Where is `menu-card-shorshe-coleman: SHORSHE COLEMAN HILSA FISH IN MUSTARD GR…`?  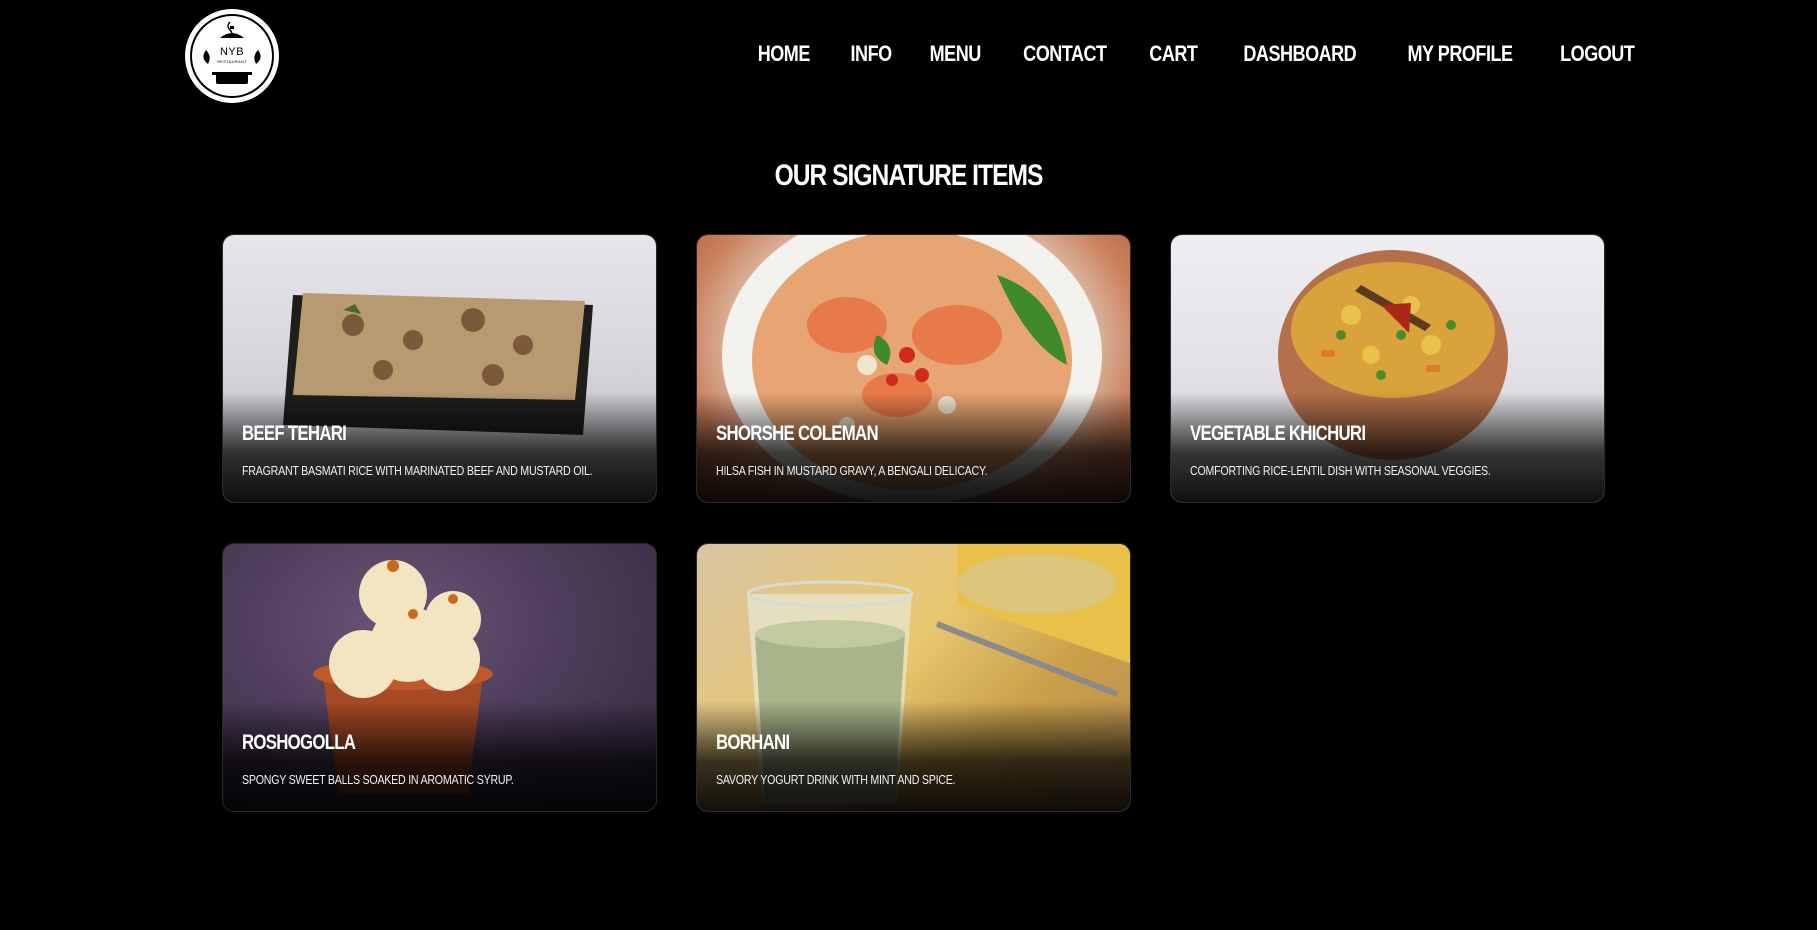 menu-card-shorshe-coleman: SHORSHE COLEMAN HILSA FISH IN MUSTARD GR… is located at coordinates (913, 368).